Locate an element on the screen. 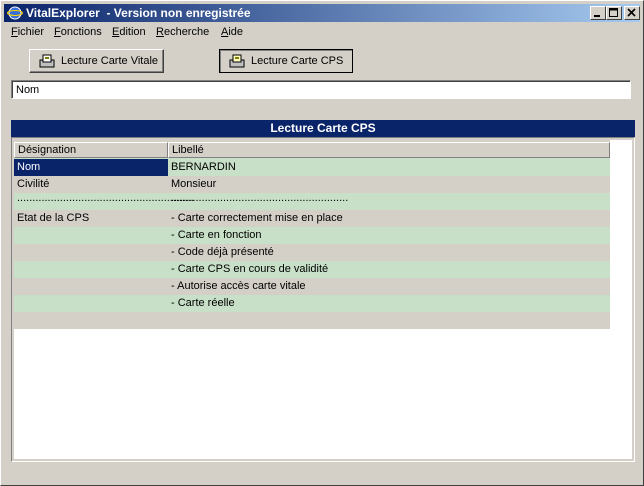 Image resolution: width=644 pixels, height=486 pixels. column-header-designation: Désignation is located at coordinates (91, 150).